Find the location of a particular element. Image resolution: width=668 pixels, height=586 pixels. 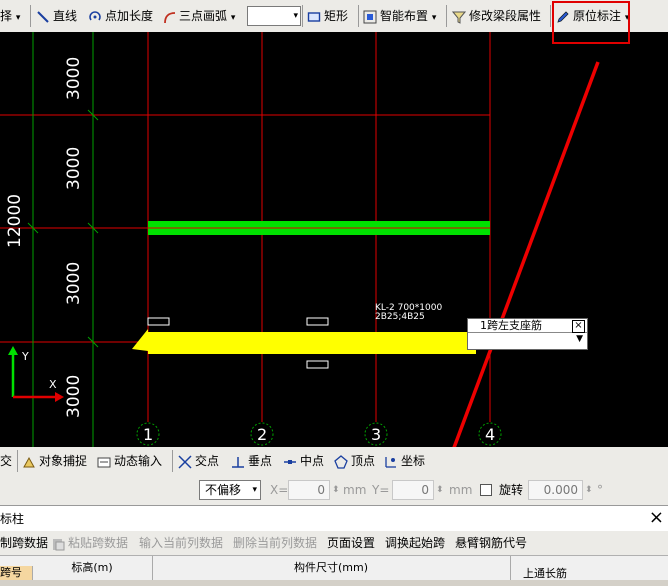

rotate-checkbox is located at coordinates (486, 490).